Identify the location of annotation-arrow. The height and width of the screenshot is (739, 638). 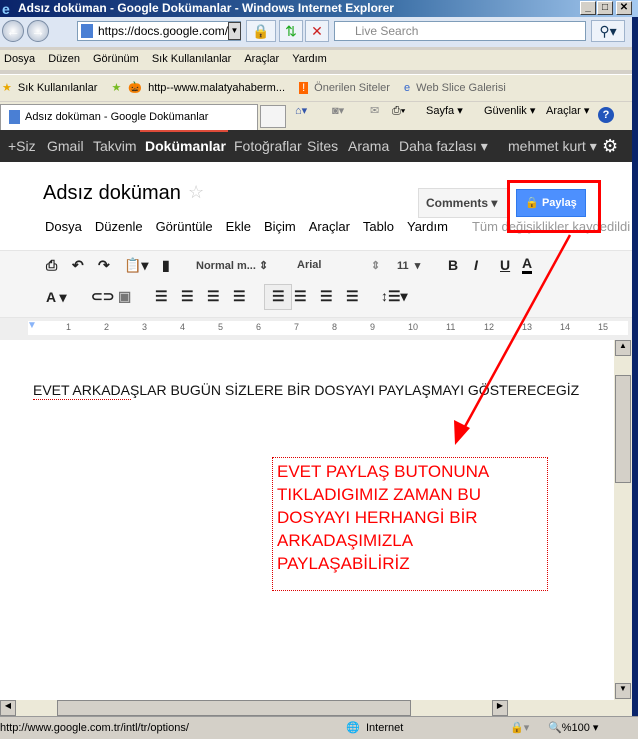
(513, 339).